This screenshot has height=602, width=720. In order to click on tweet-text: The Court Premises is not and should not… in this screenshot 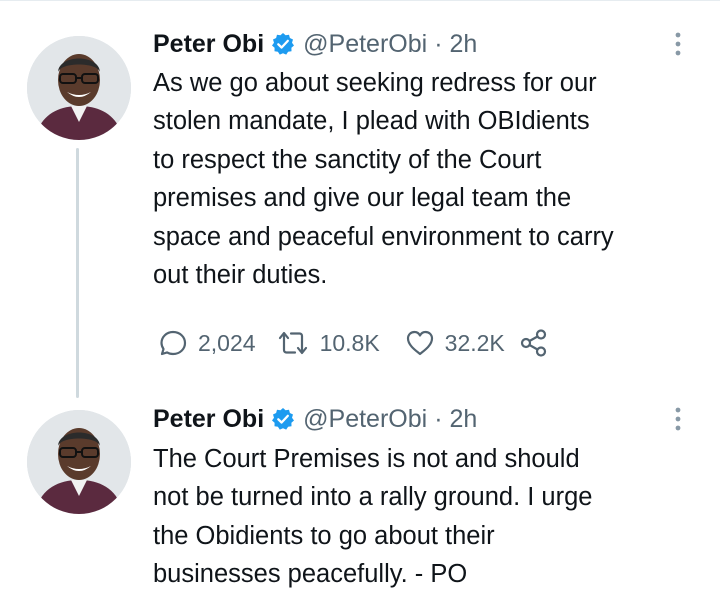, I will do `click(373, 517)`.